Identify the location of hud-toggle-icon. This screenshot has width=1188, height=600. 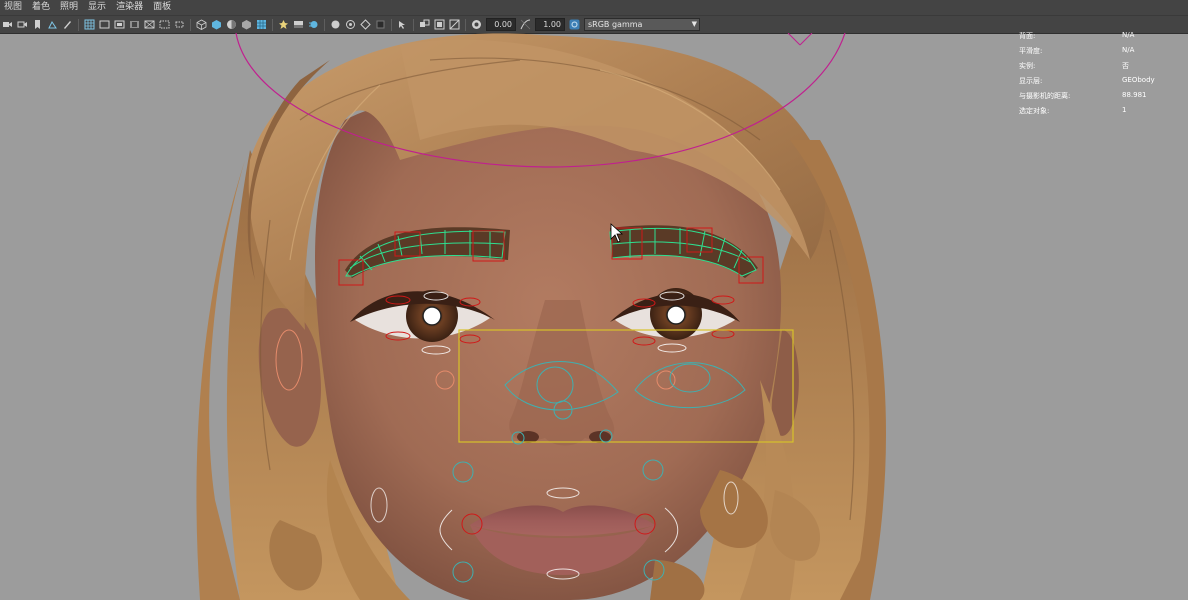
(439, 24).